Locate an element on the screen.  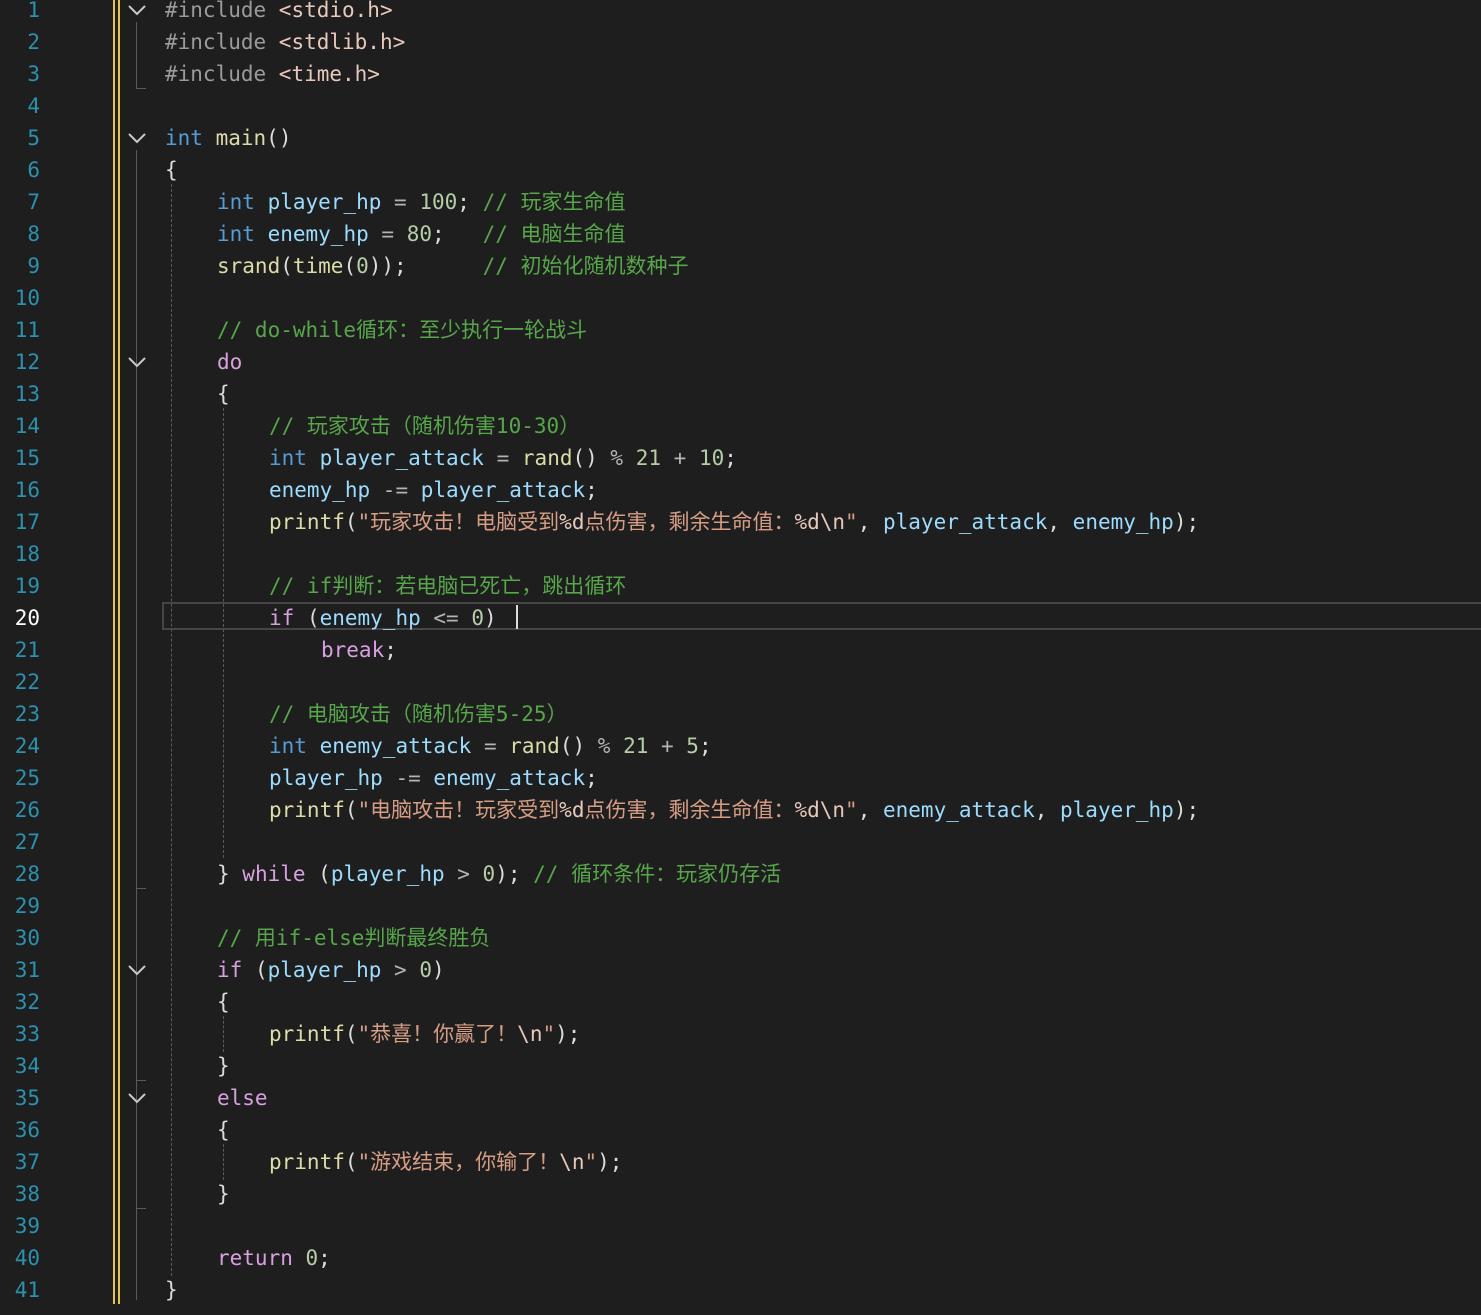
code-token: { is located at coordinates (223, 1002).